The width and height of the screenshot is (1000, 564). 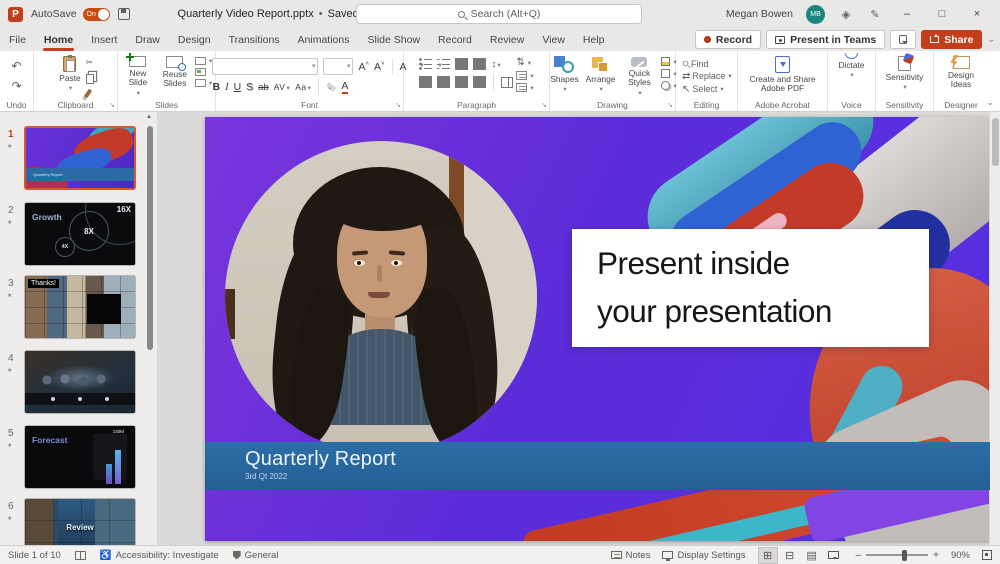 What do you see at coordinates (203, 83) in the screenshot?
I see `section-button` at bounding box center [203, 83].